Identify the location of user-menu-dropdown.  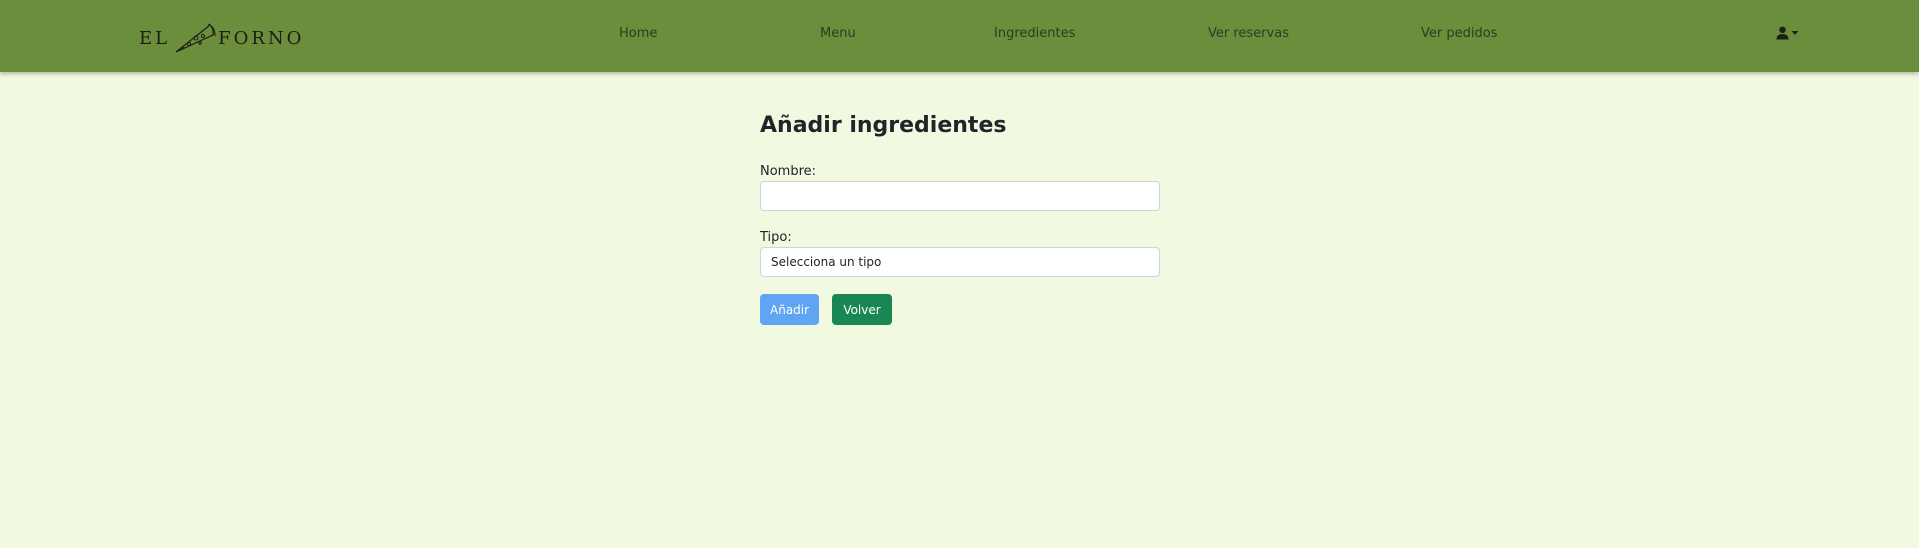
(1787, 33).